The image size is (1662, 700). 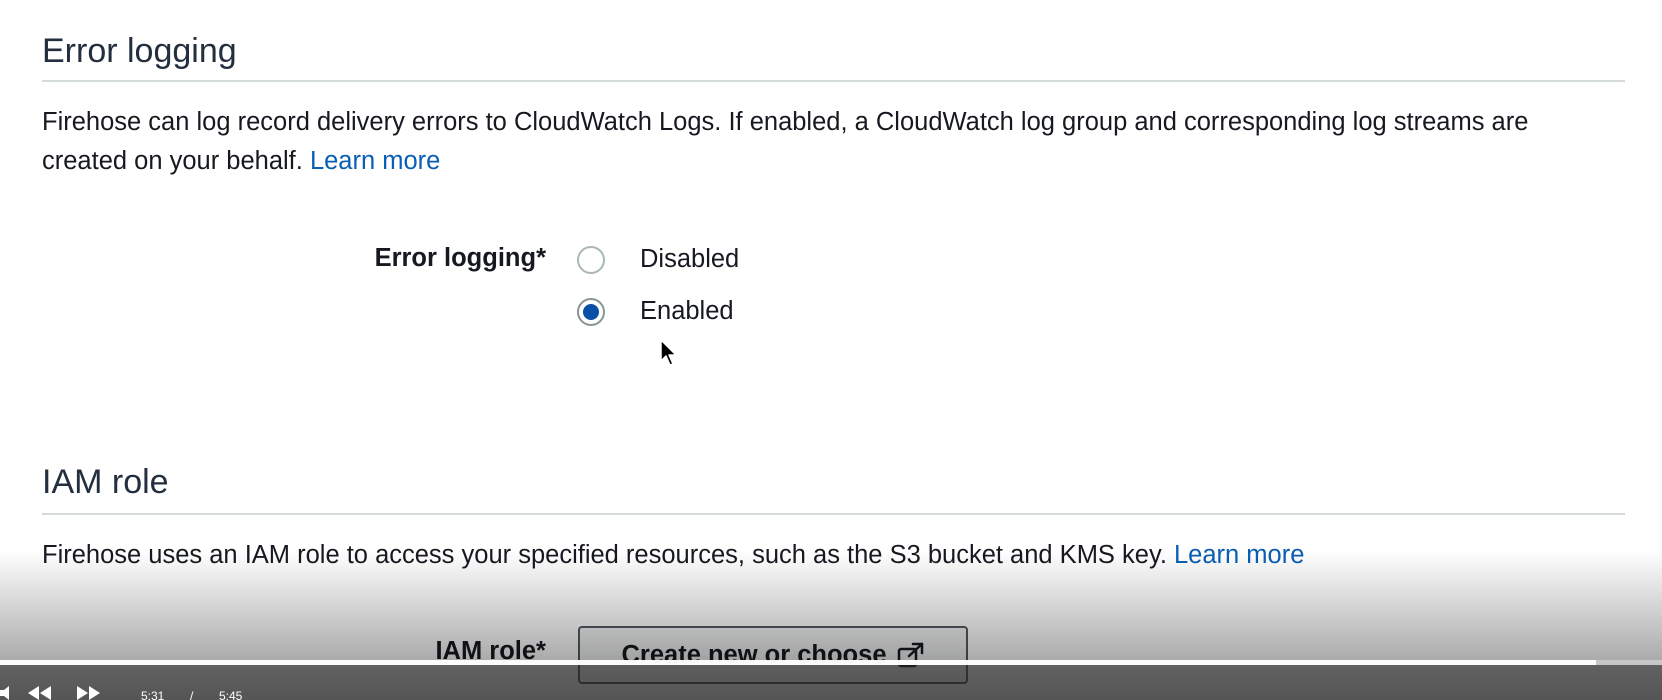 I want to click on radio-label-enabled: Enabled, so click(x=687, y=311).